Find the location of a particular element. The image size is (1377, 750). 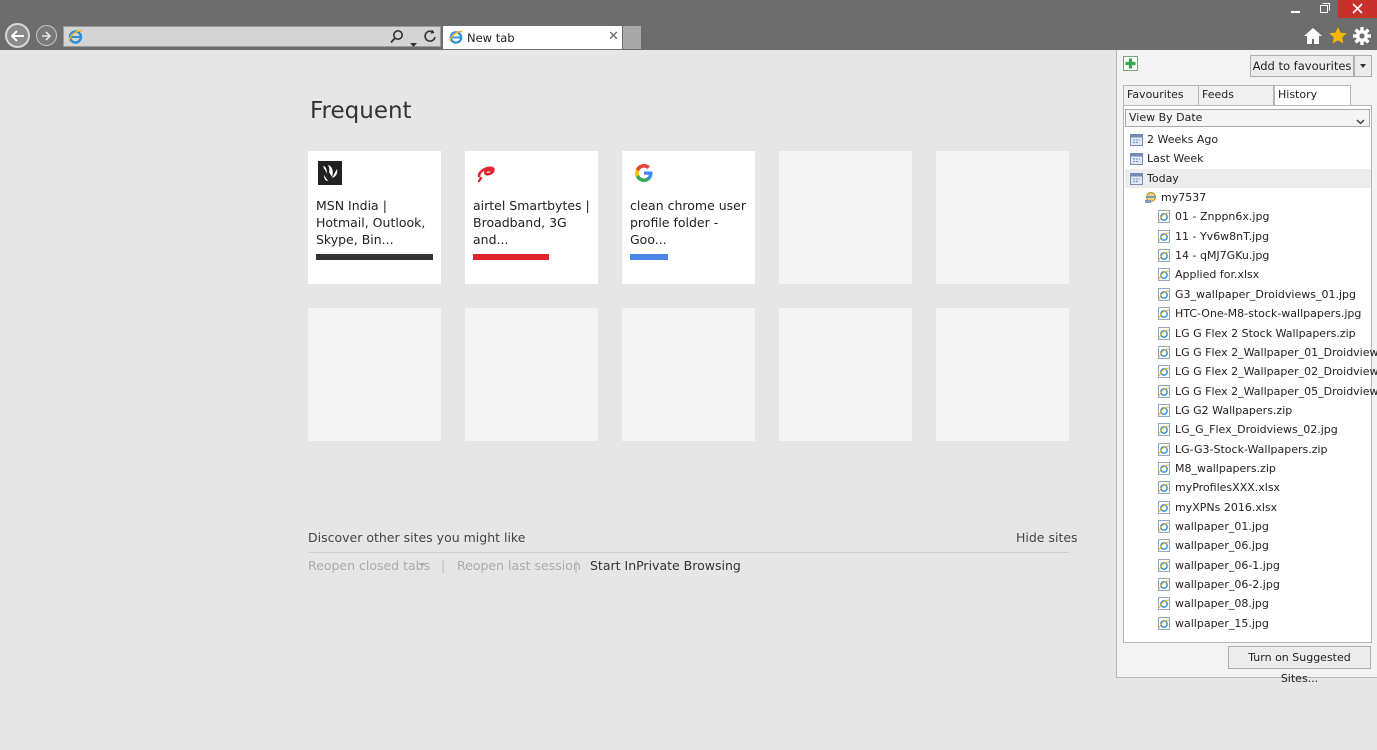

restore-icon is located at coordinates (1325, 8).